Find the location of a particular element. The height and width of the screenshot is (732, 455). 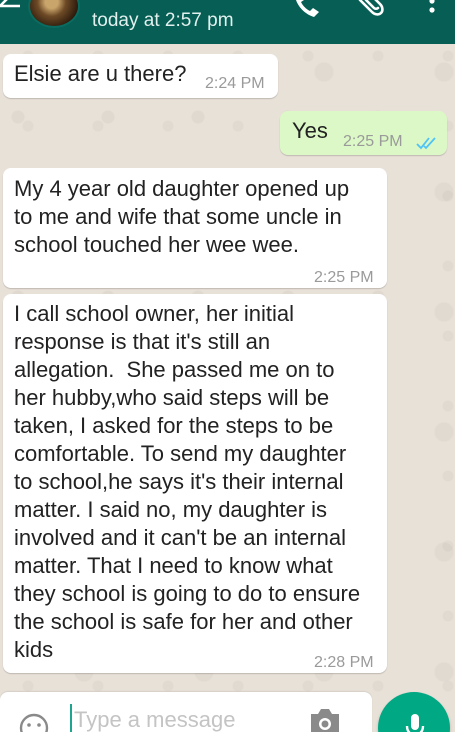

message-composer is located at coordinates (186, 712).